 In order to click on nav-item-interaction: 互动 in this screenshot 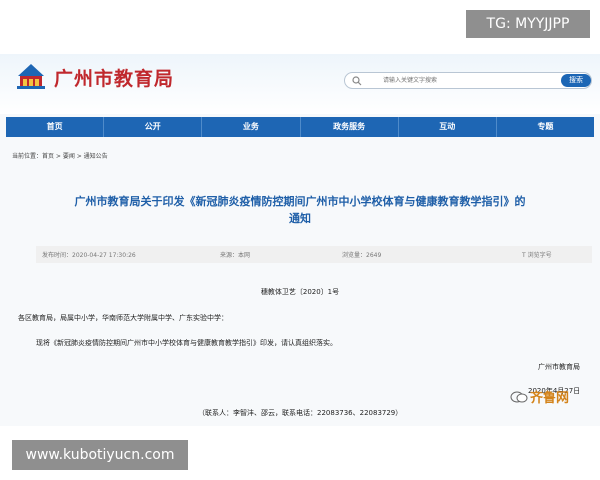, I will do `click(448, 127)`.